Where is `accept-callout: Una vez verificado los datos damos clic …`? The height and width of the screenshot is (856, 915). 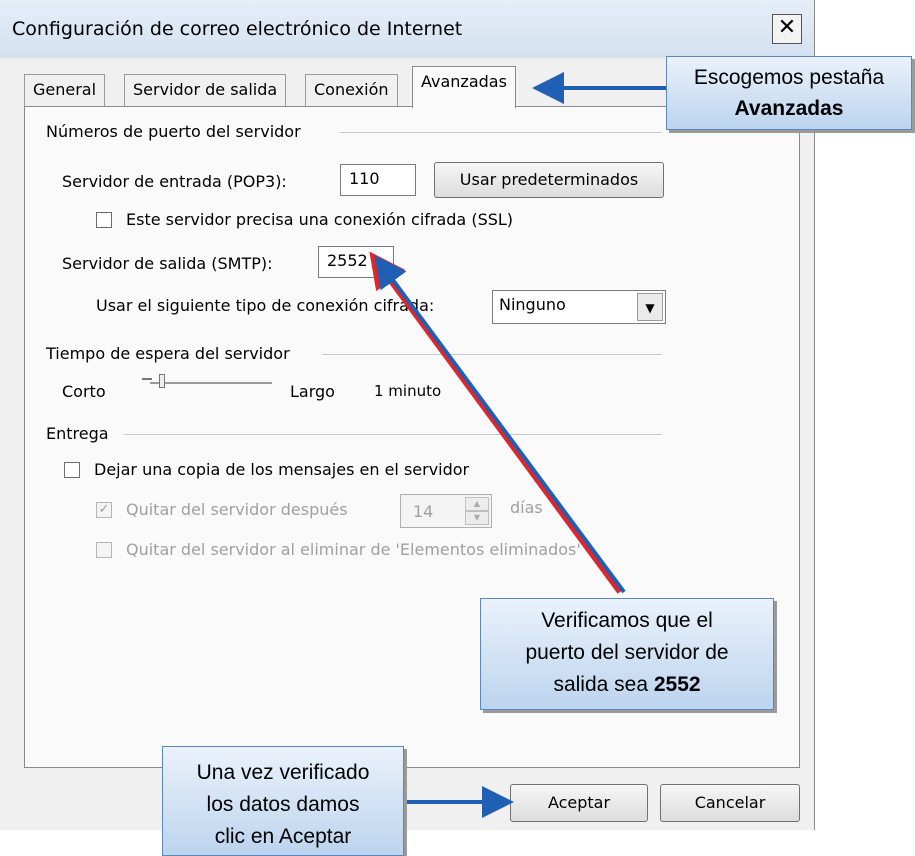
accept-callout: Una vez verificado los datos damos clic … is located at coordinates (283, 801).